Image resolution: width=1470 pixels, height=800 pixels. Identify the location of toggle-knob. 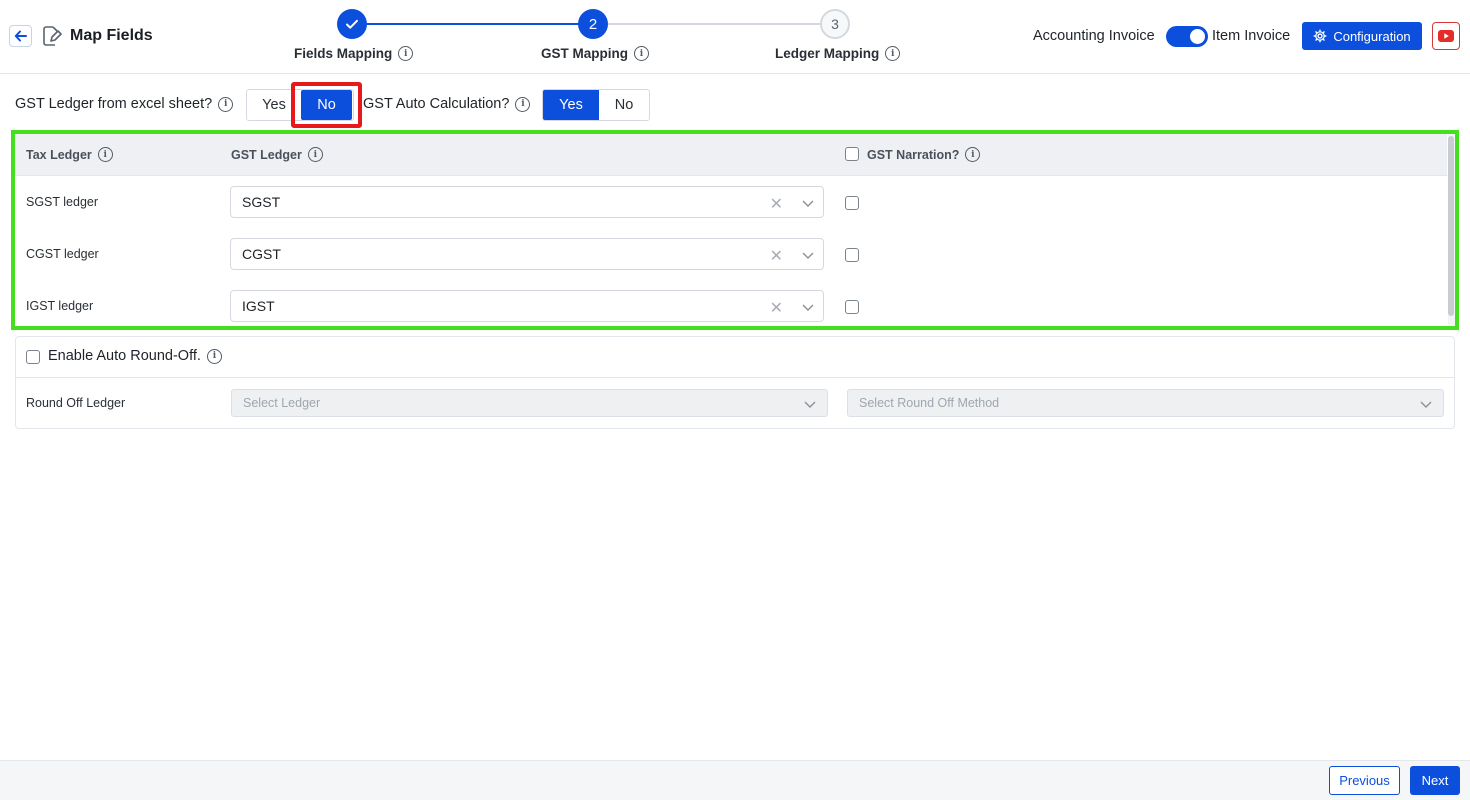
(1197, 36).